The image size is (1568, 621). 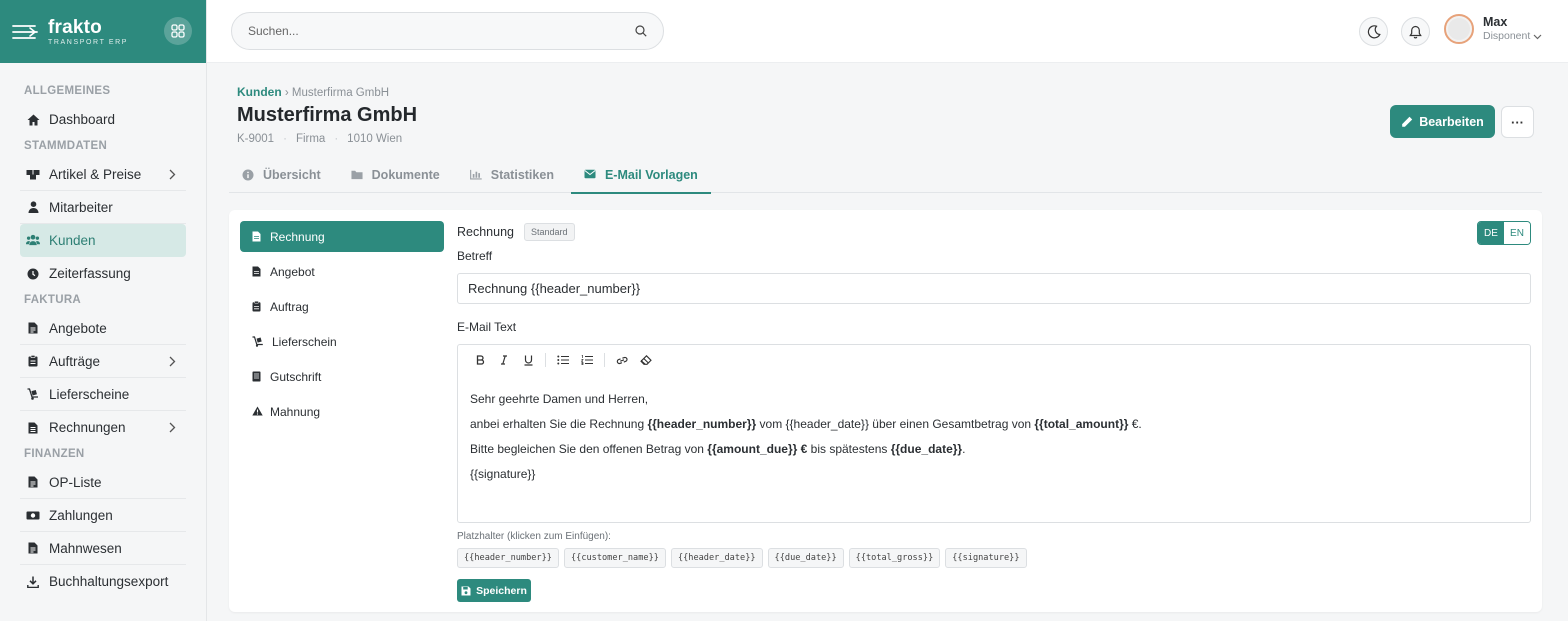 What do you see at coordinates (614, 558) in the screenshot?
I see `placeholder-chip-customer-name: {{customer_name}}` at bounding box center [614, 558].